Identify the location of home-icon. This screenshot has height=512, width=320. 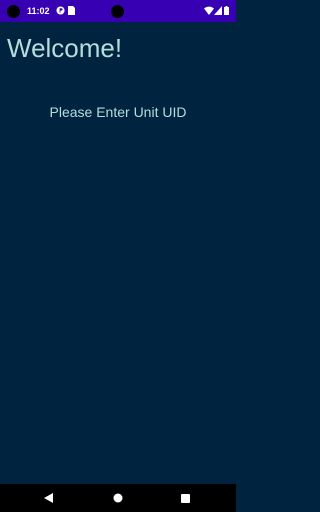
(118, 498).